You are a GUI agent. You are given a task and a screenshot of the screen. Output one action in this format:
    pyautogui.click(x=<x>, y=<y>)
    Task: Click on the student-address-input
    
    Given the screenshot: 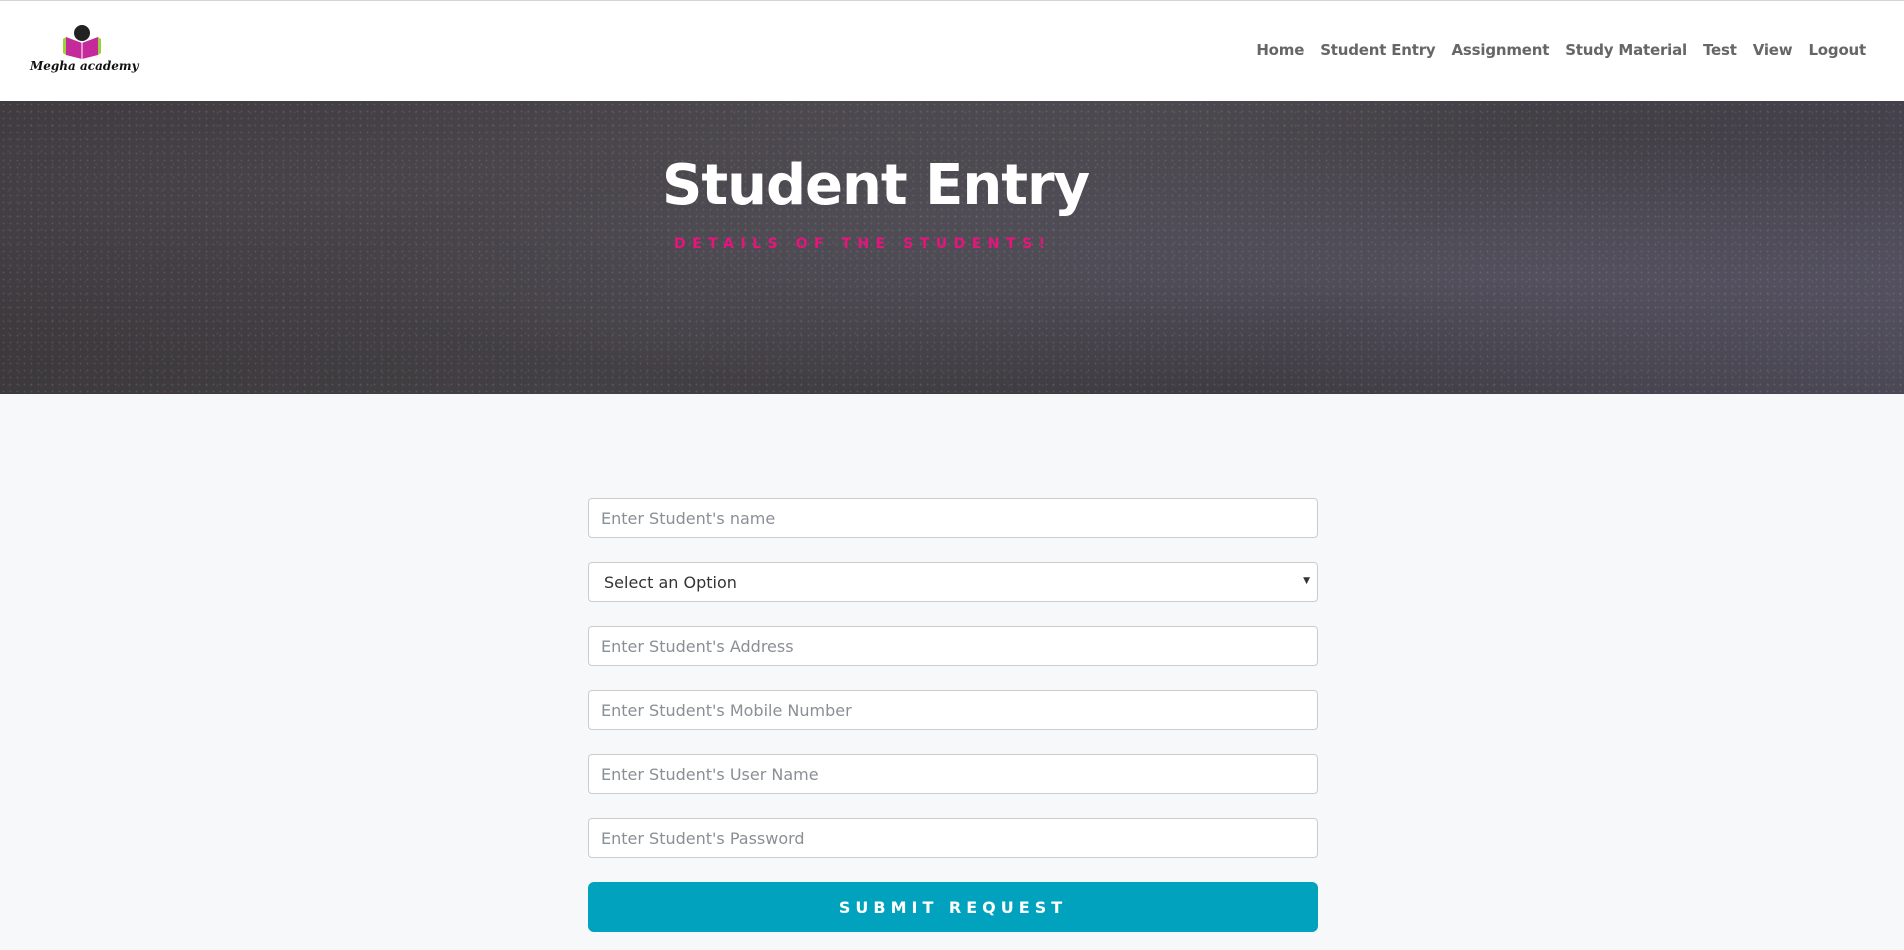 What is the action you would take?
    pyautogui.click(x=953, y=646)
    